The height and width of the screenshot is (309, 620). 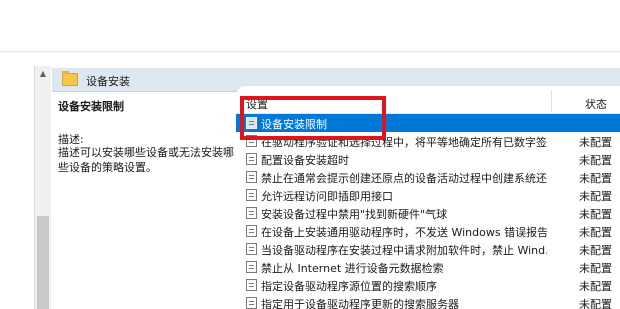 I want to click on list-item-label: 安装设备过程中禁用"找到新硬件"气球, so click(x=354, y=214).